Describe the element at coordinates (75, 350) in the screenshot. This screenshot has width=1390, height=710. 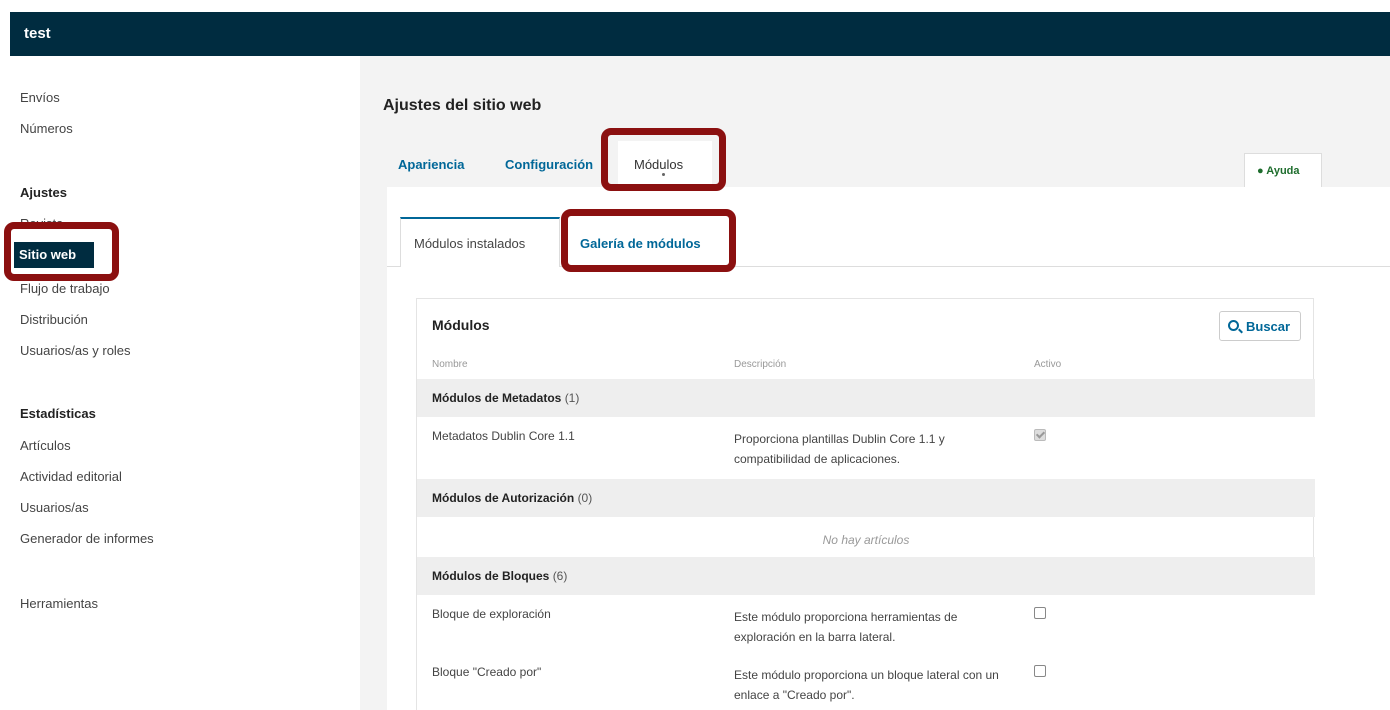
I see `sidebar-item-usuarios-roles: Usuarios/as y roles` at that location.